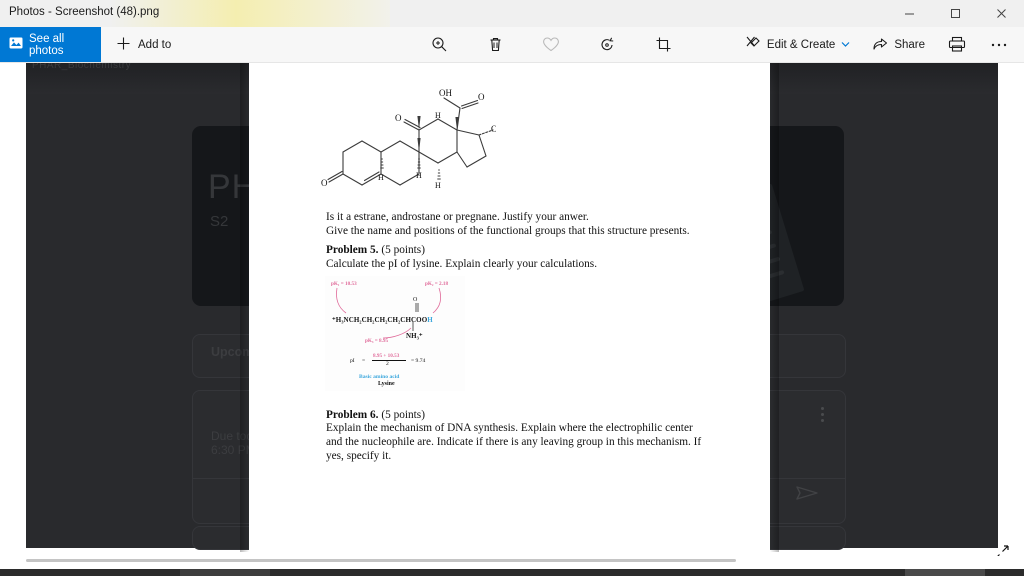  Describe the element at coordinates (16, 44) in the screenshot. I see `photos-library-icon` at that location.